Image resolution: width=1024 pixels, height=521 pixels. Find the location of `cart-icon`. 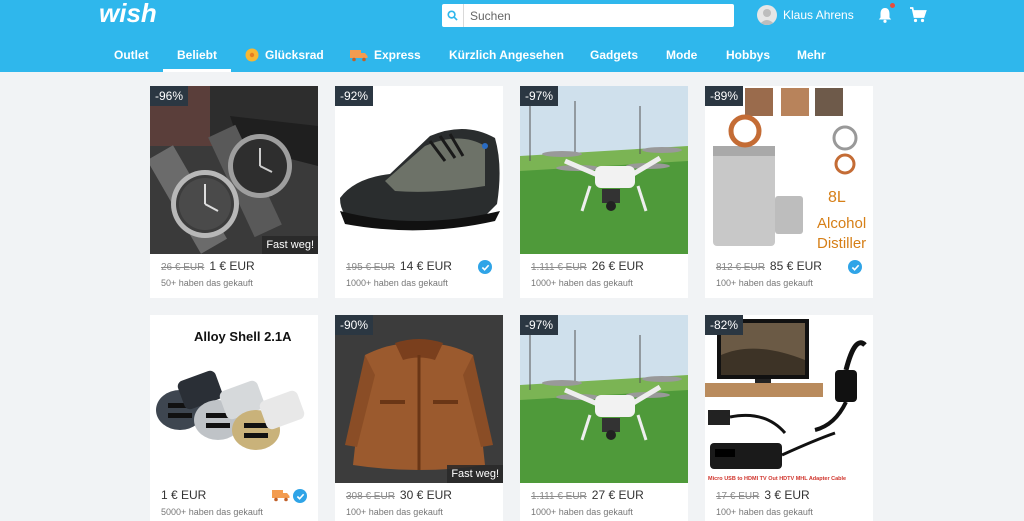

cart-icon is located at coordinates (918, 15).